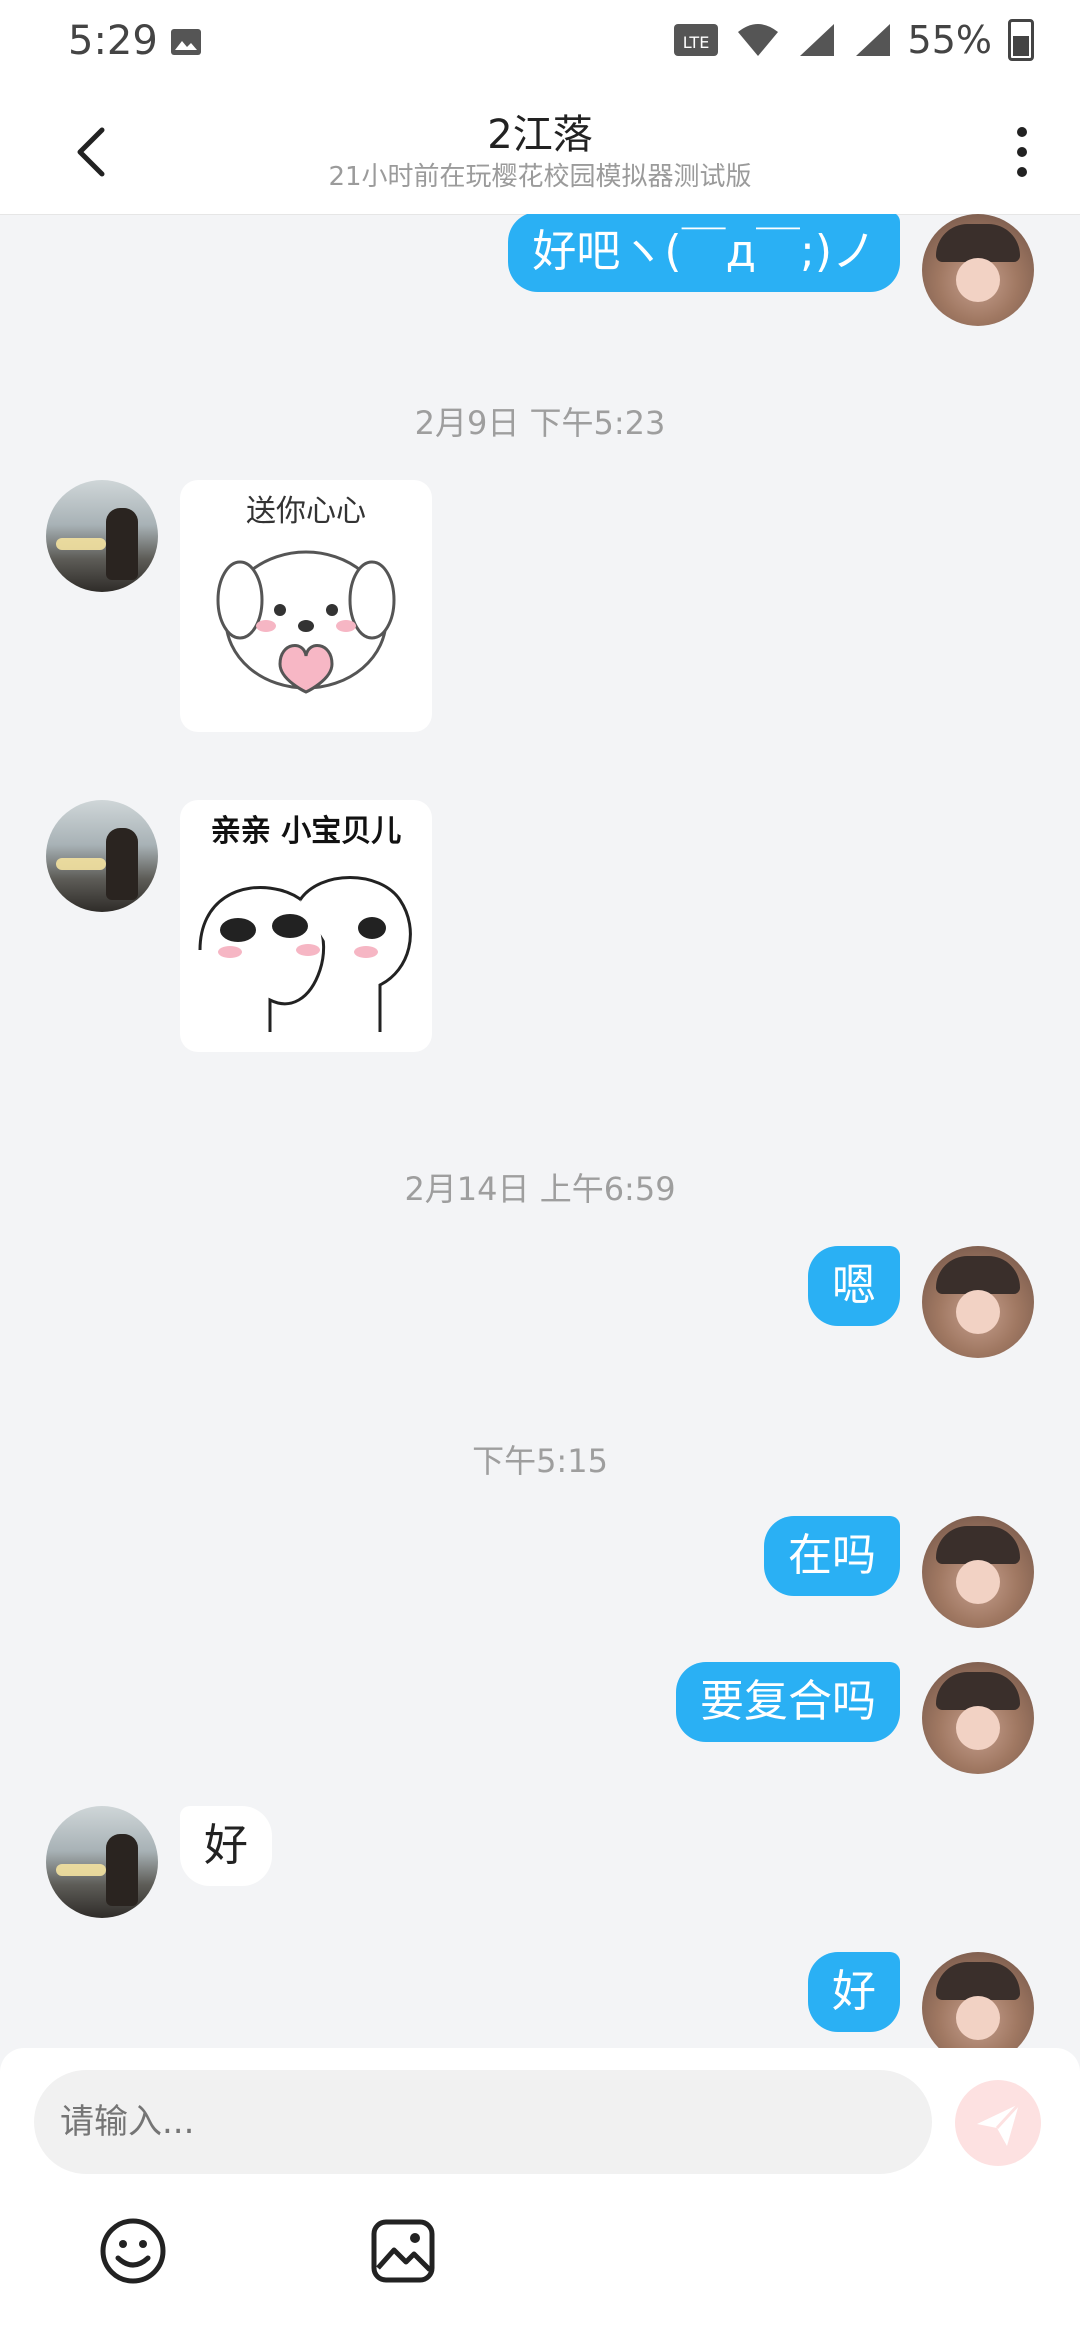  Describe the element at coordinates (1022, 152) in the screenshot. I see `more-options-icon` at that location.